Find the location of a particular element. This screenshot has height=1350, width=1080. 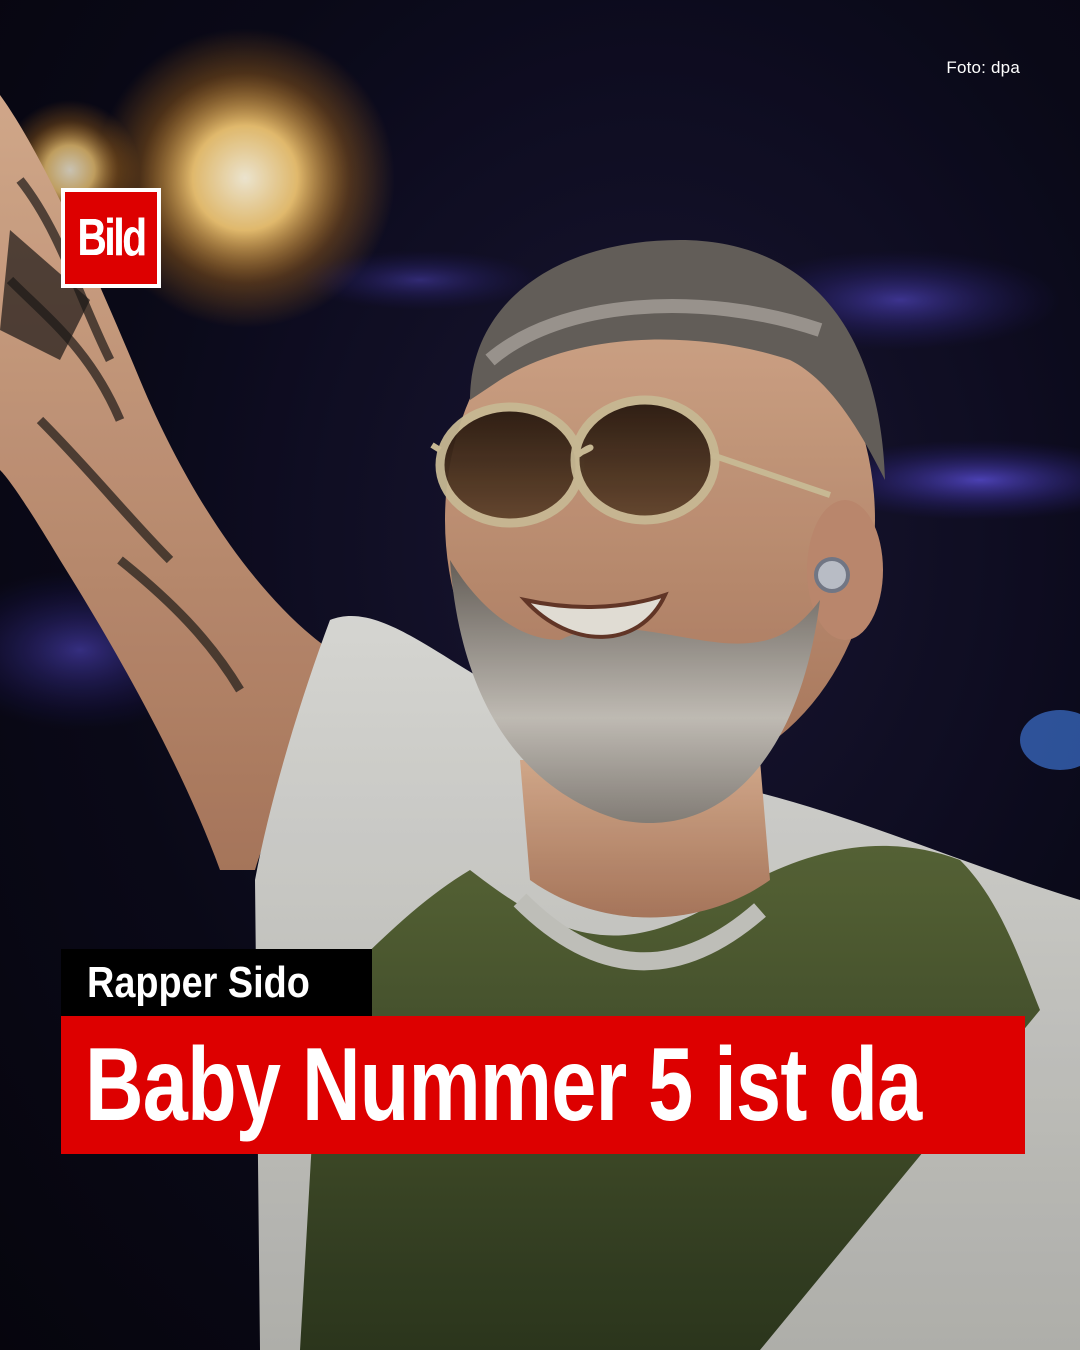

photo-credit: Foto: dpa is located at coordinates (983, 67).